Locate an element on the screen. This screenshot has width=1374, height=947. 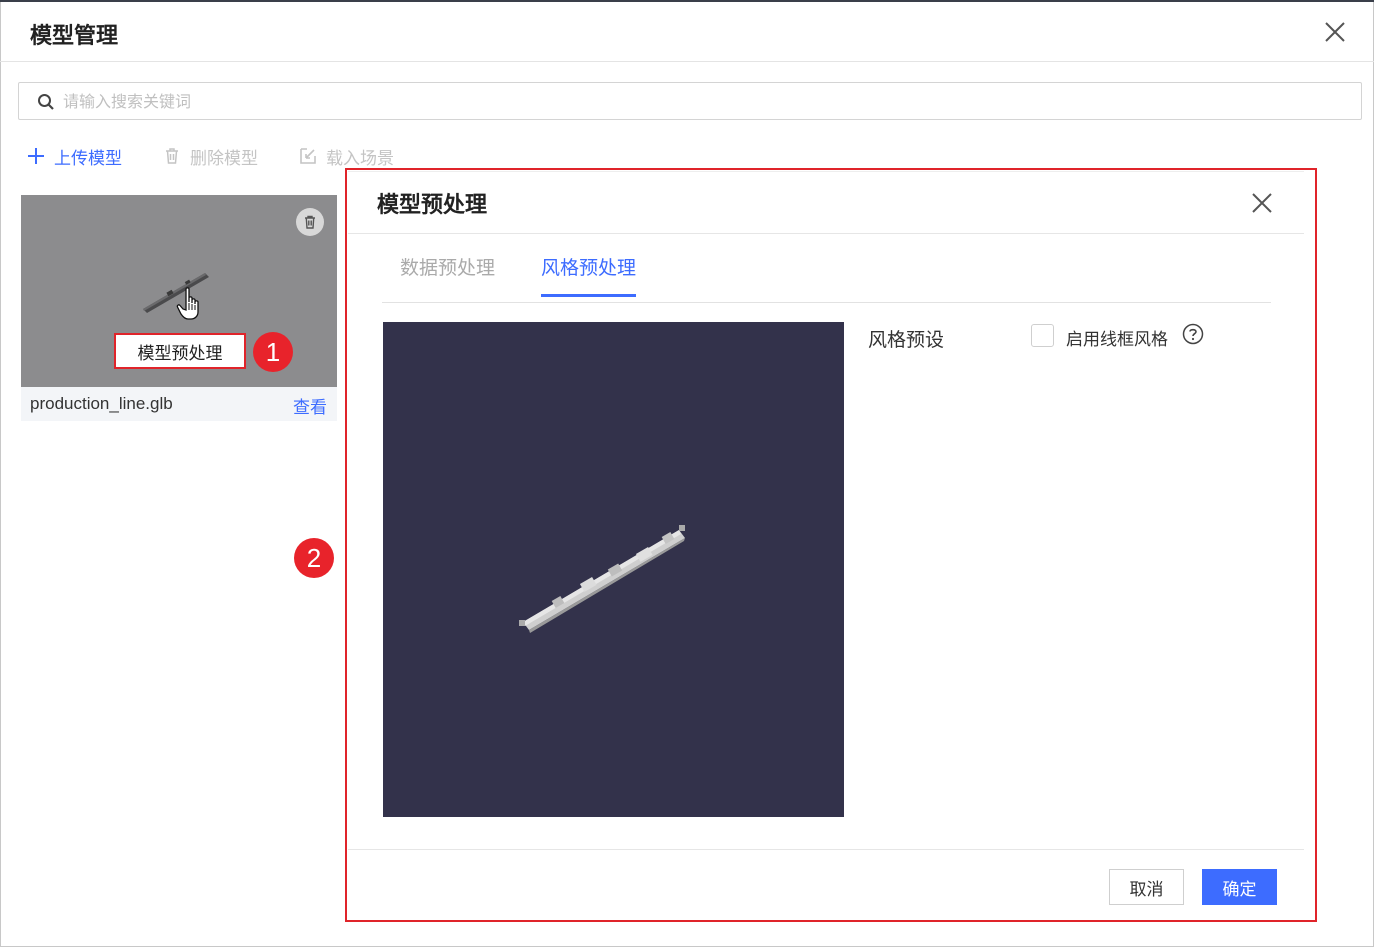
dialog-close-button is located at coordinates (1262, 203).